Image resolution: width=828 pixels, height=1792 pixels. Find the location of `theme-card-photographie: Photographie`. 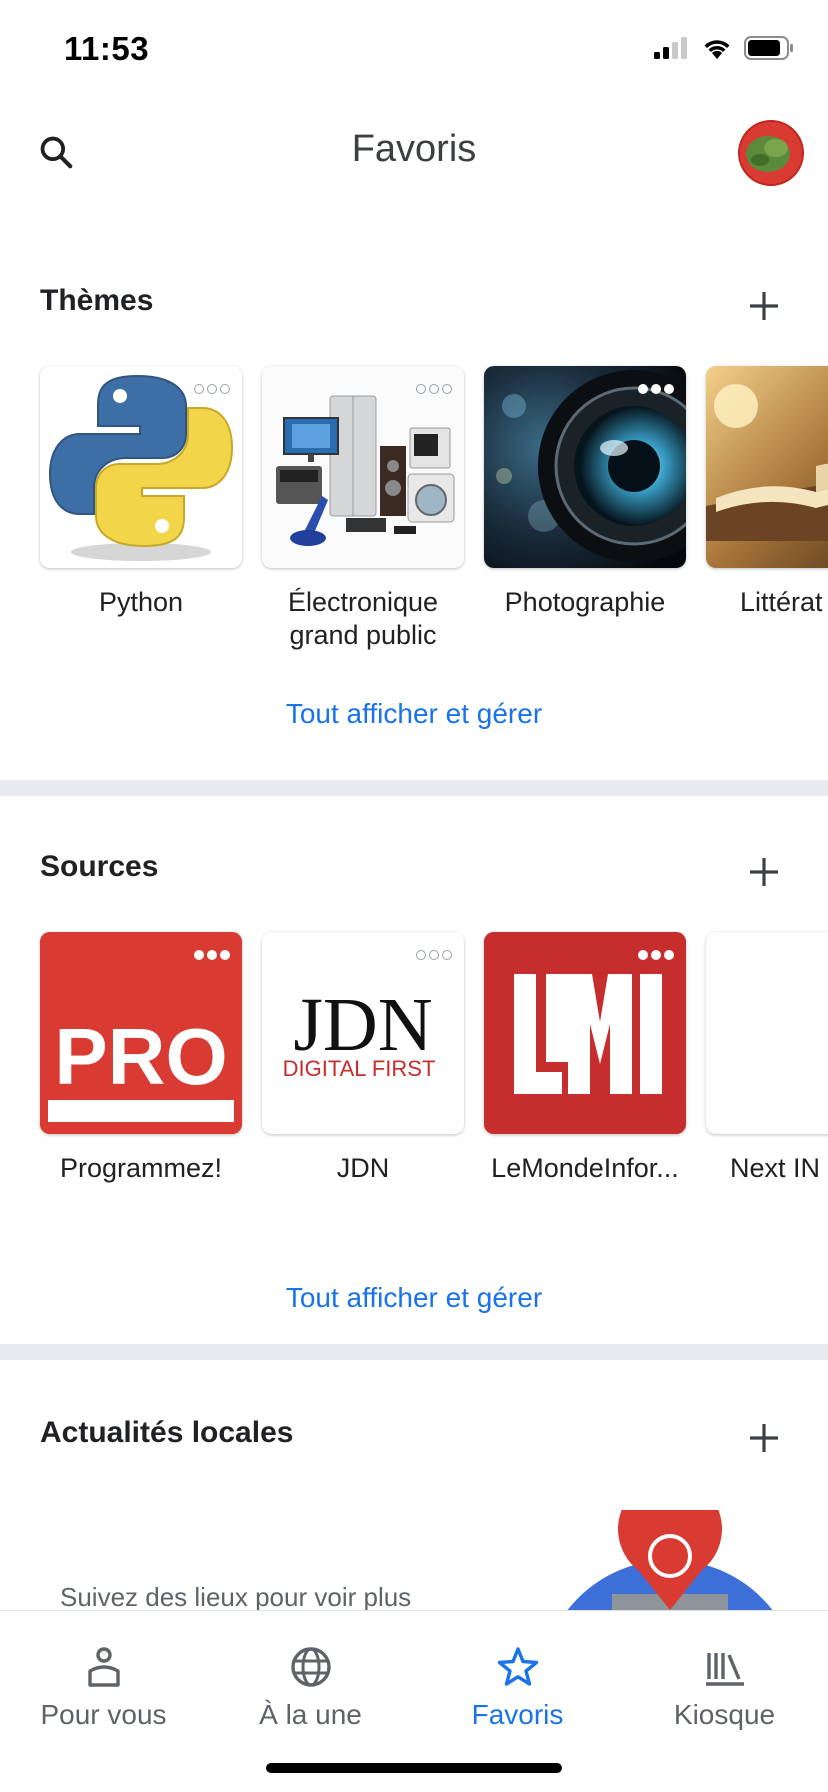

theme-card-photographie: Photographie is located at coordinates (585, 509).